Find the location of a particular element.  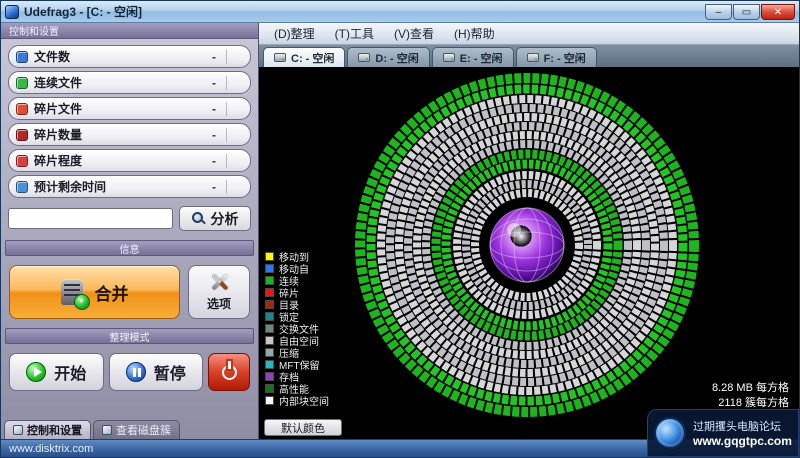

drive-tab-label: F: - 空闲 is located at coordinates (564, 58).